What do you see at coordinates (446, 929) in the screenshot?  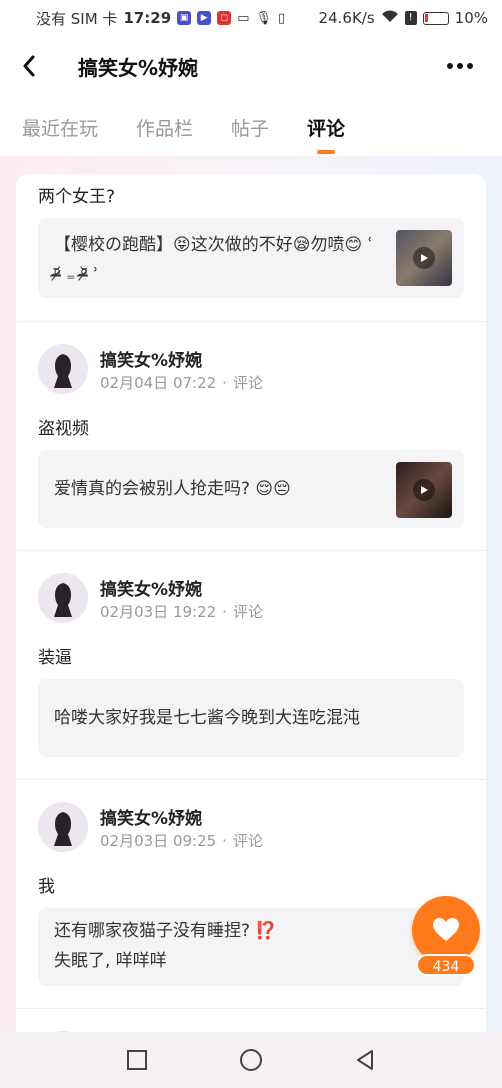 I see `heart-icon` at bounding box center [446, 929].